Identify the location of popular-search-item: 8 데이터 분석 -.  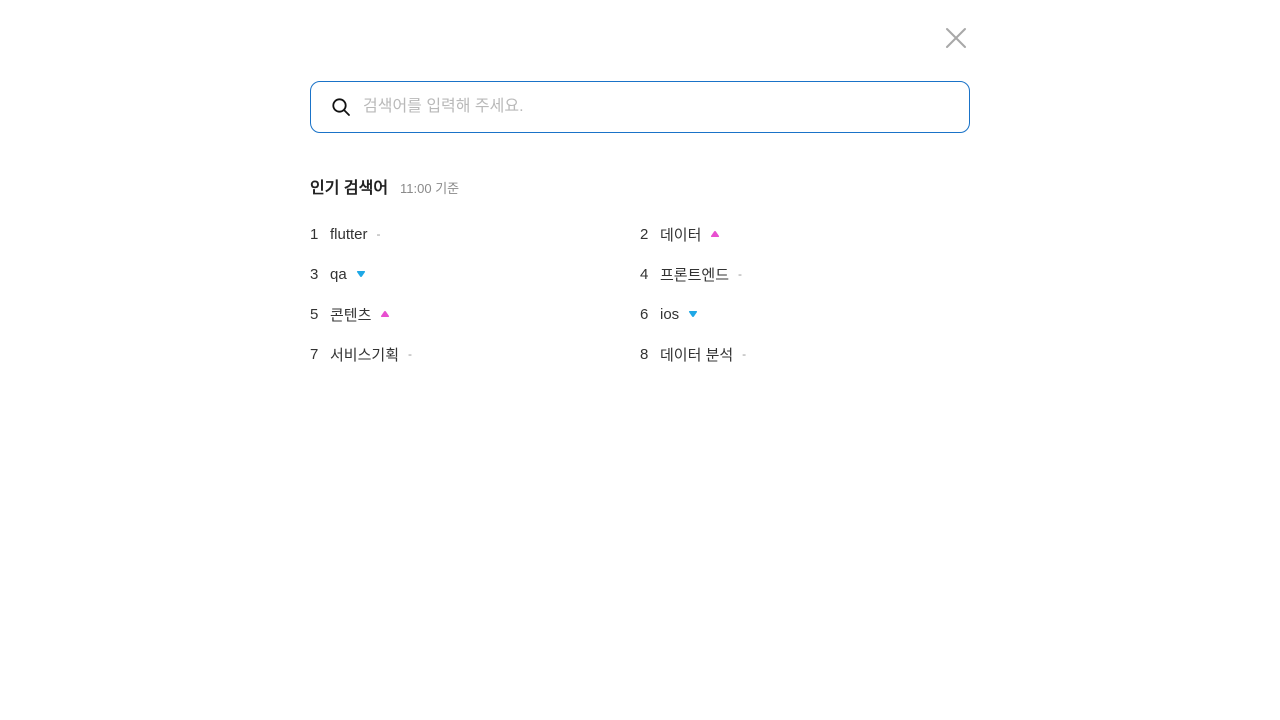
(693, 354).